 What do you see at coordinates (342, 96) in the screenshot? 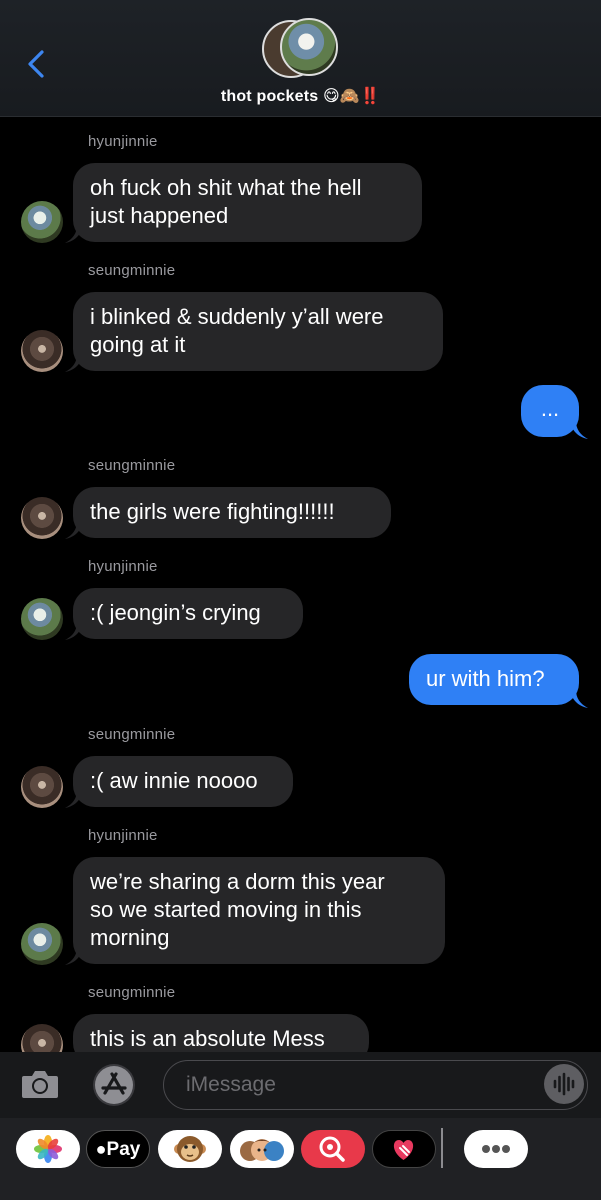
I see `group-emoji: 😋🙈` at bounding box center [342, 96].